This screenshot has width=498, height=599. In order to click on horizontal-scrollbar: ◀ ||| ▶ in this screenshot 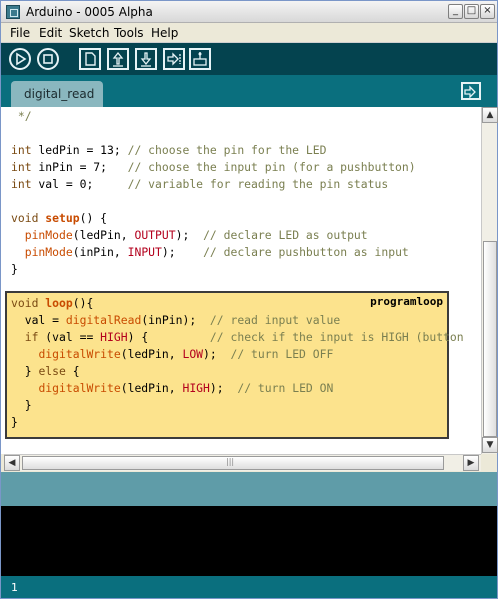, I will do `click(242, 462)`.